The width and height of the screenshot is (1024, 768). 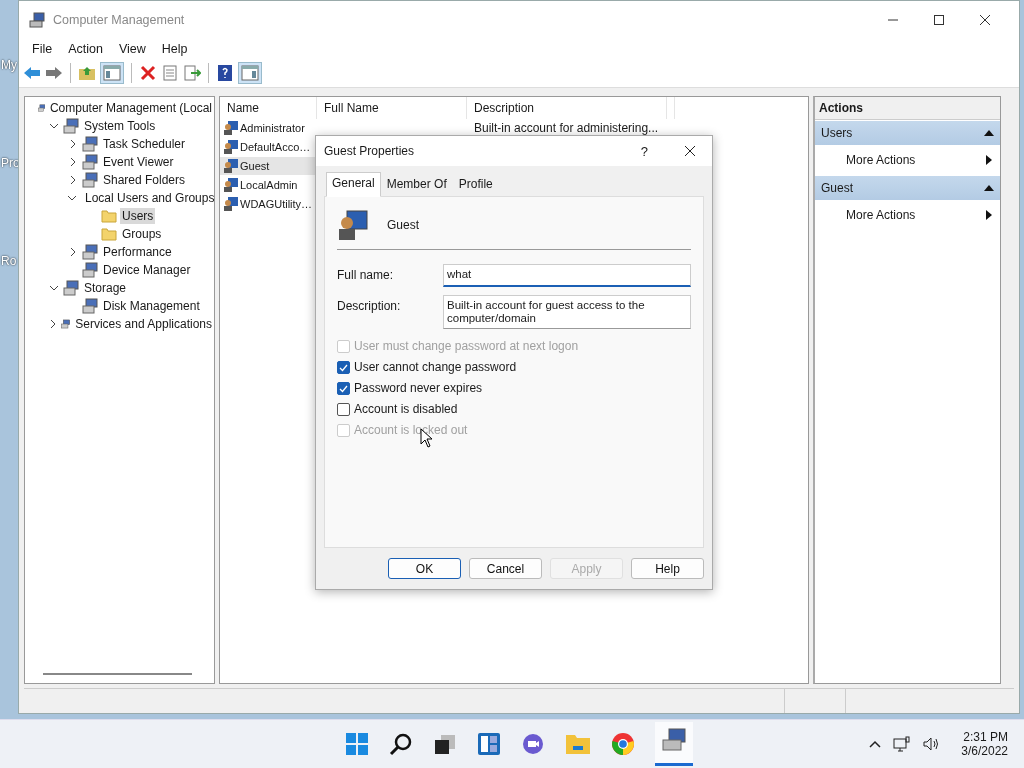 I want to click on column-header: Full Name, so click(x=392, y=108).